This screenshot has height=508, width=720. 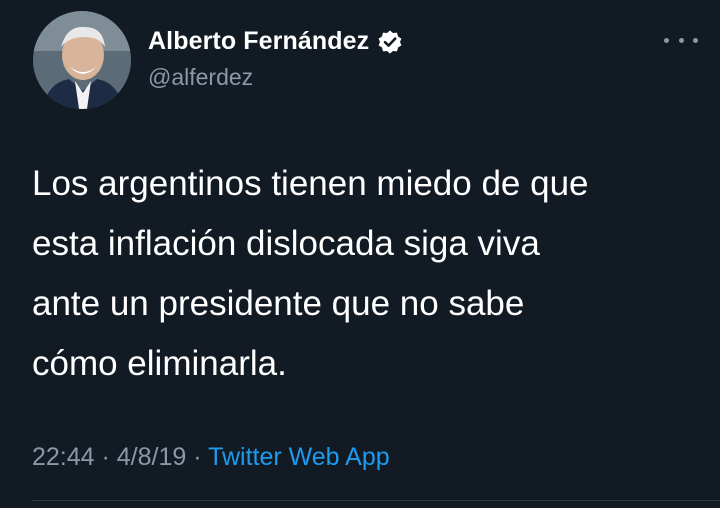 I want to click on tweet-date: 4/8/19, so click(x=152, y=457).